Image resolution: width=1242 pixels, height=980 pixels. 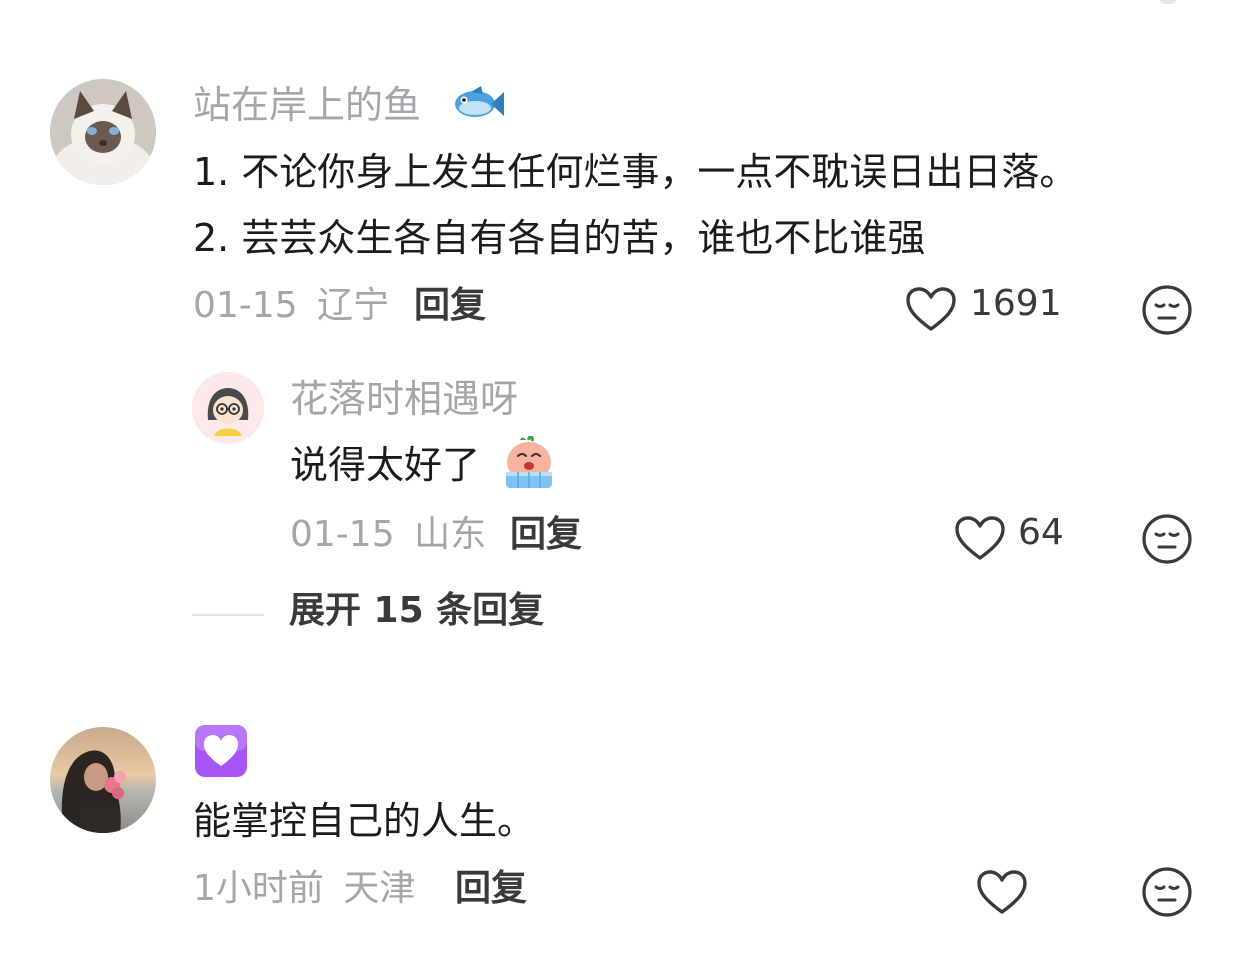 I want to click on comment-time: 1小时前 天津, so click(x=304, y=888).